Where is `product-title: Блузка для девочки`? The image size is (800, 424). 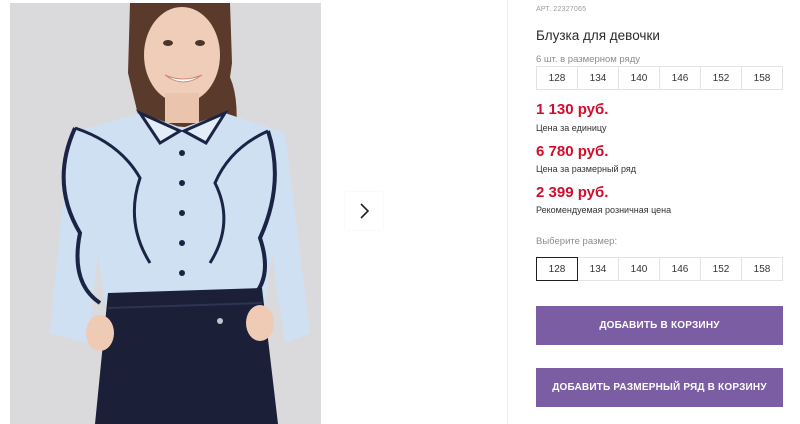
product-title: Блузка для девочки is located at coordinates (598, 35).